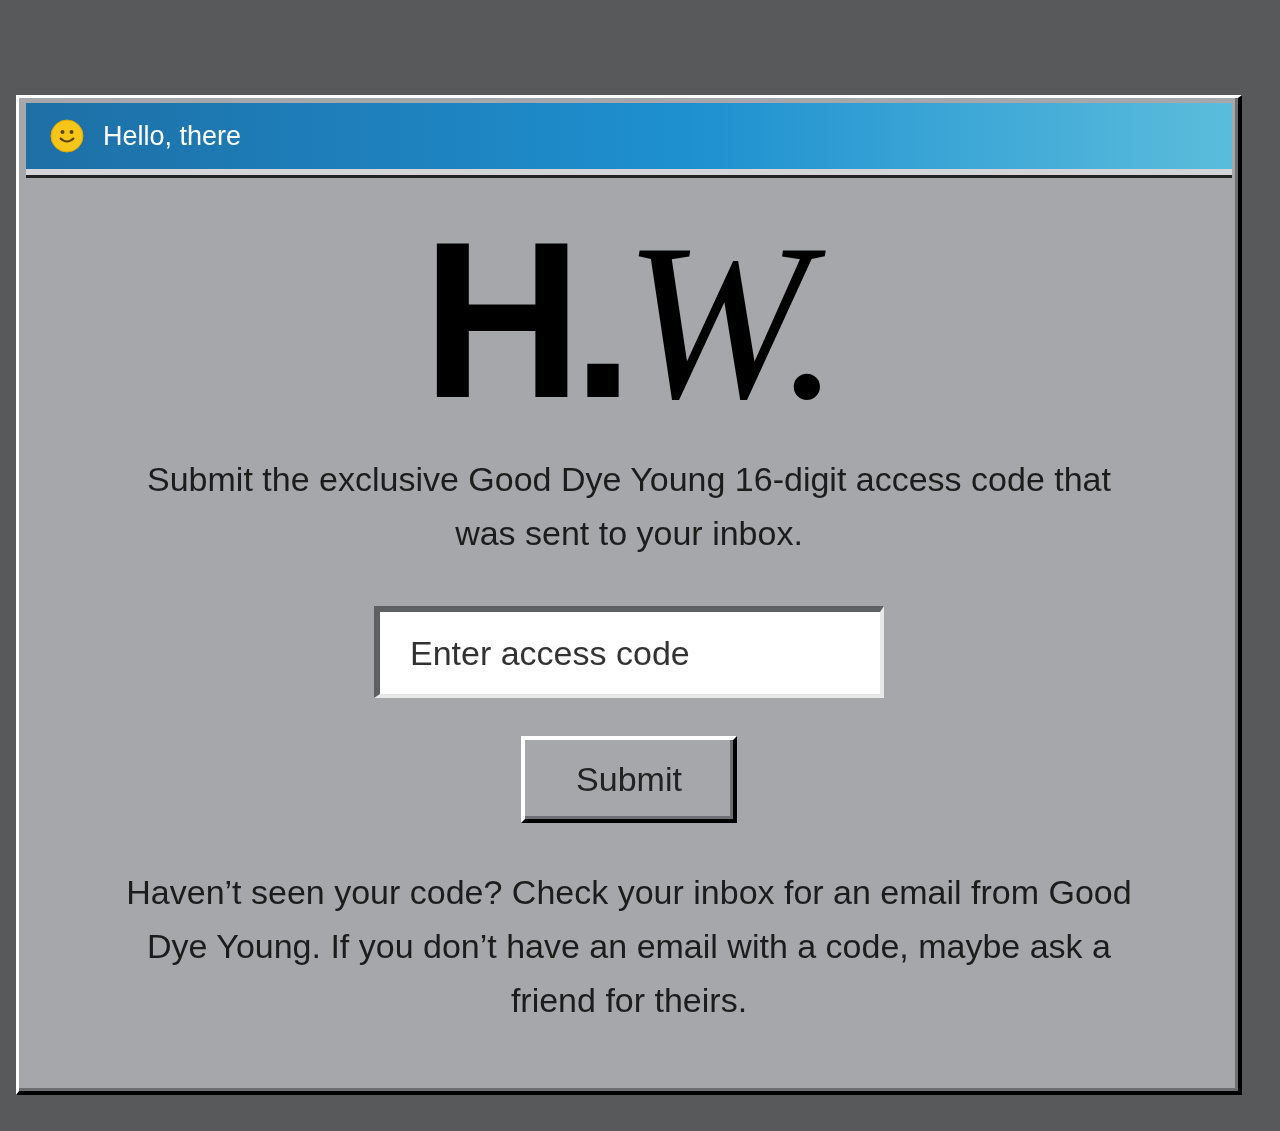 This screenshot has height=1131, width=1280. Describe the element at coordinates (629, 652) in the screenshot. I see `access-code-field: Enter access code` at that location.